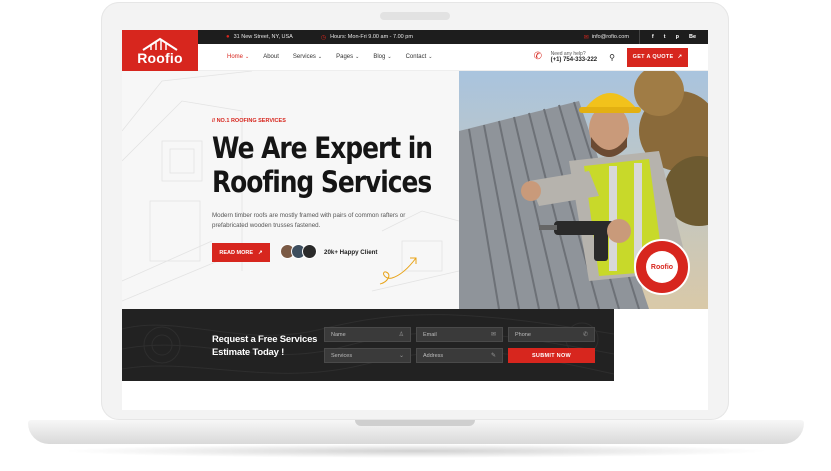  What do you see at coordinates (523, 334) in the screenshot?
I see `phone-placeholder: Phone` at bounding box center [523, 334].